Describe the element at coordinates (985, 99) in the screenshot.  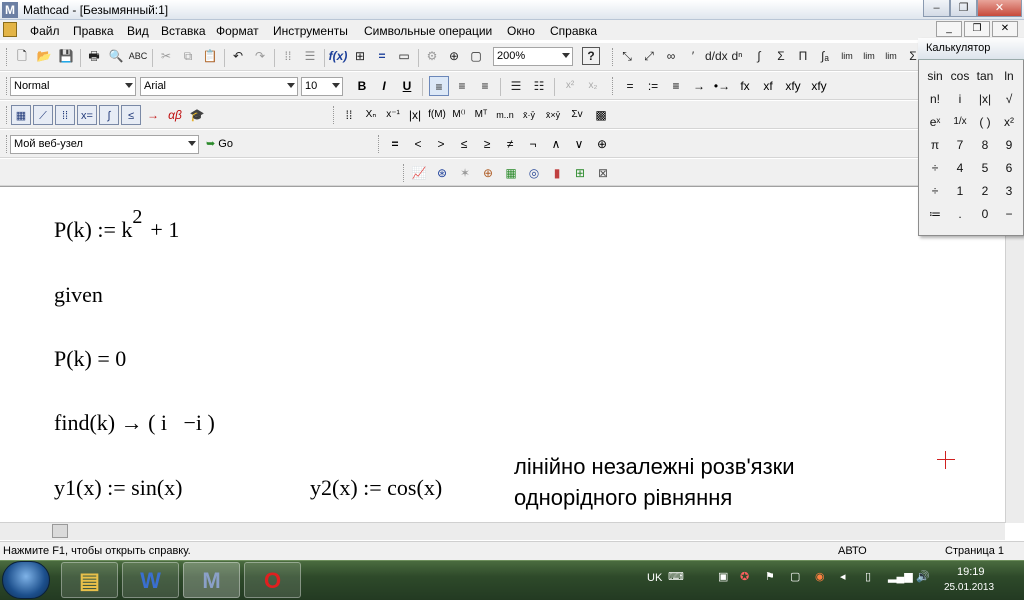
I see `calc-key-abs: |x|` at that location.